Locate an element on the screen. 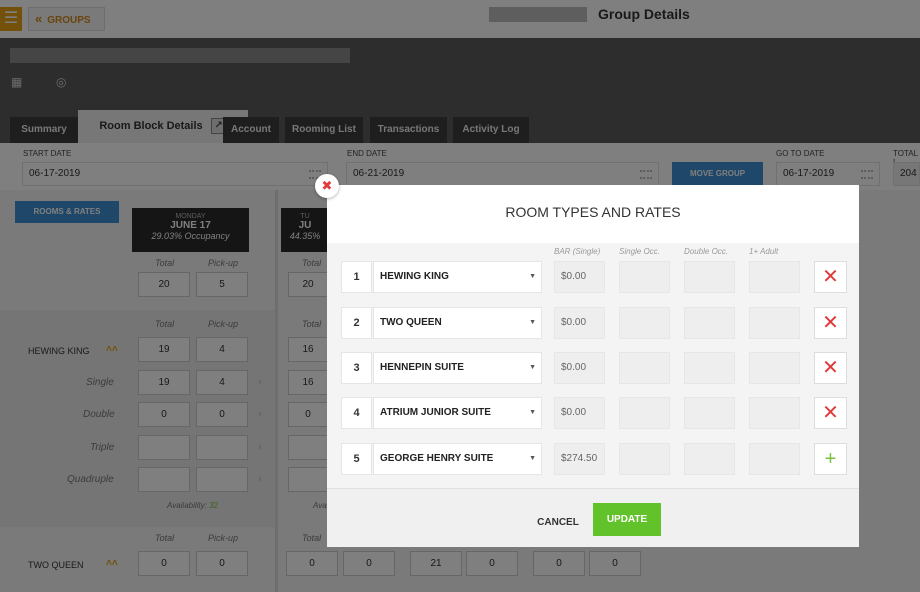 Image resolution: width=920 pixels, height=592 pixels. room-type-select: TWO QUEEN ▼ is located at coordinates (457, 323).